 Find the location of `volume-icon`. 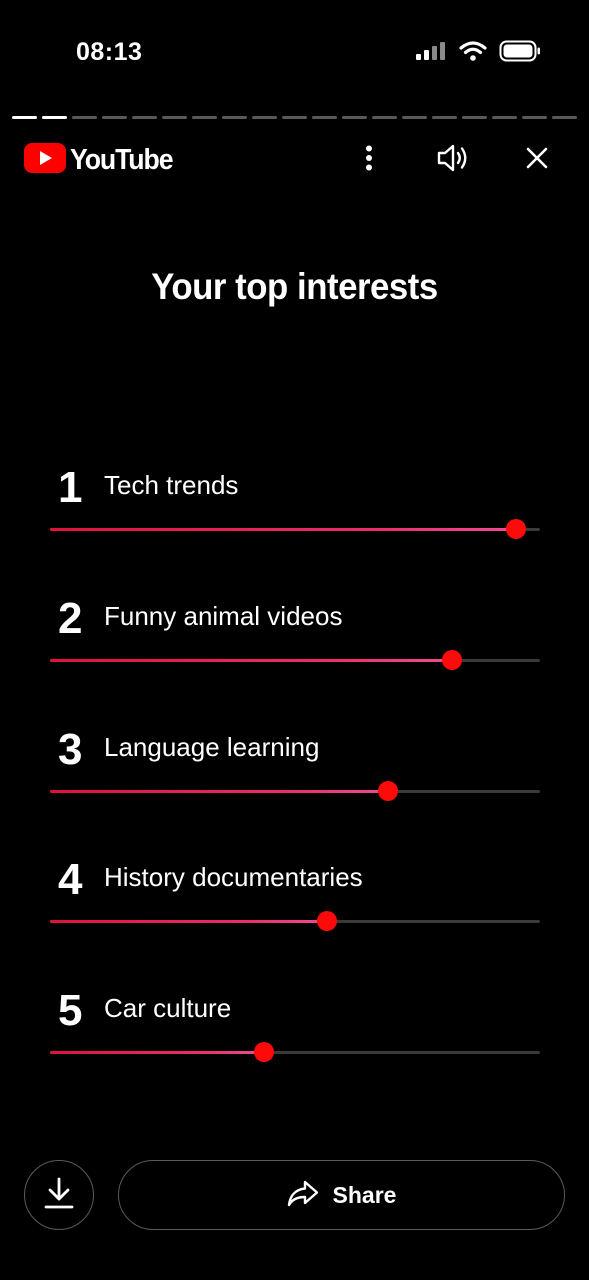

volume-icon is located at coordinates (453, 160).